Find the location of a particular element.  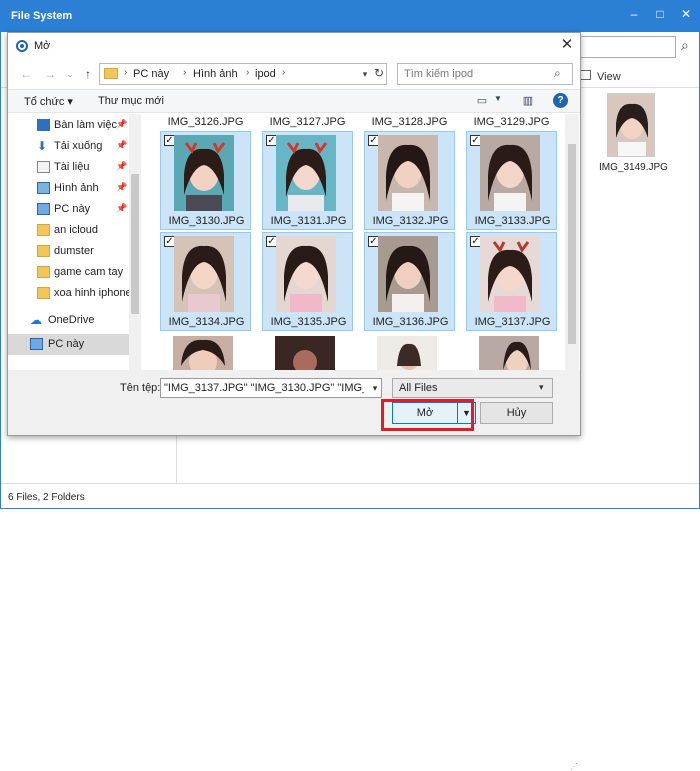

onedrive-icon: ☁ is located at coordinates (36, 320).